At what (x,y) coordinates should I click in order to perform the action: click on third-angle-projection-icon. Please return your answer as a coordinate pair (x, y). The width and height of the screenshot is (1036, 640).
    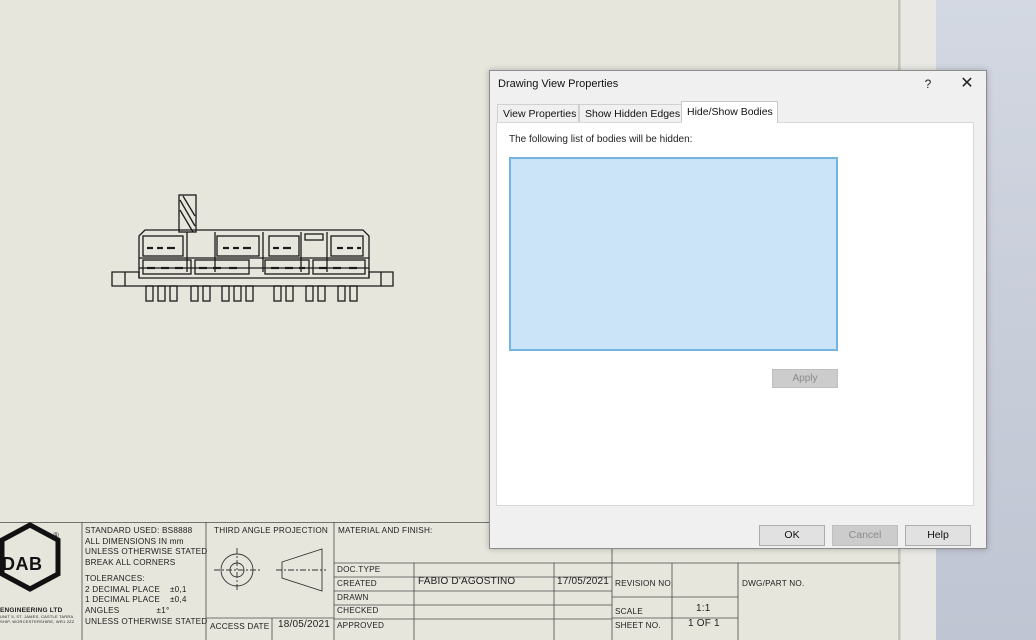
    Looking at the image, I should click on (270, 570).